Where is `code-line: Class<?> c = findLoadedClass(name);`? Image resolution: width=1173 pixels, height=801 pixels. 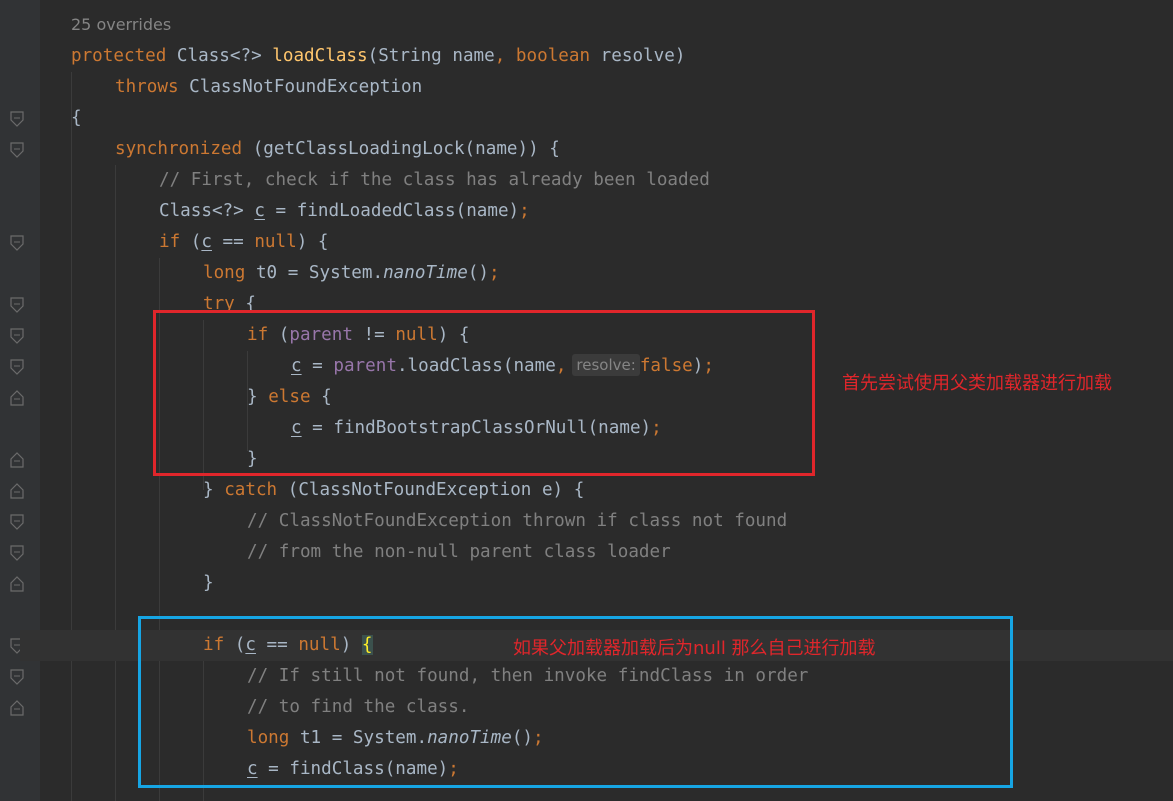
code-line: Class<?> c = findLoadedClass(name); is located at coordinates (344, 211).